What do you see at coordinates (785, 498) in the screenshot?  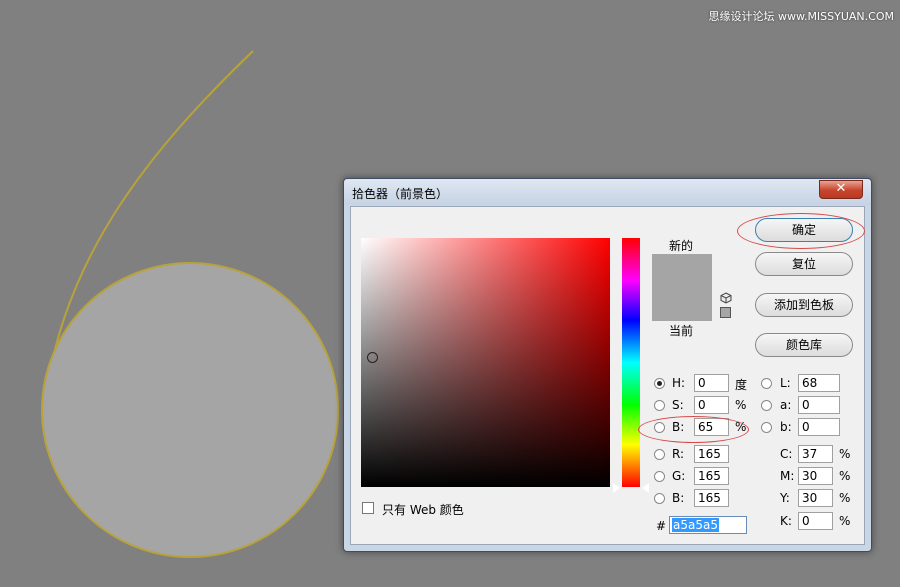 I see `yellow-label: Y:` at bounding box center [785, 498].